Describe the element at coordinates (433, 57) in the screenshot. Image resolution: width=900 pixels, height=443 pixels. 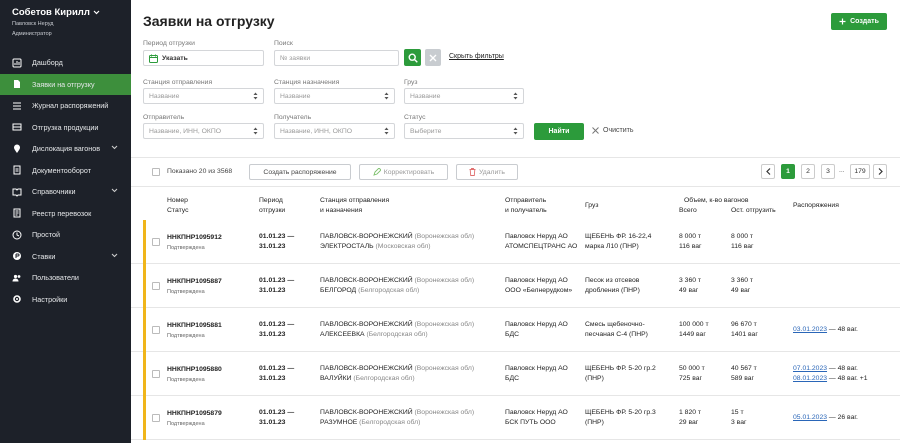
I see `clear-search-button` at that location.